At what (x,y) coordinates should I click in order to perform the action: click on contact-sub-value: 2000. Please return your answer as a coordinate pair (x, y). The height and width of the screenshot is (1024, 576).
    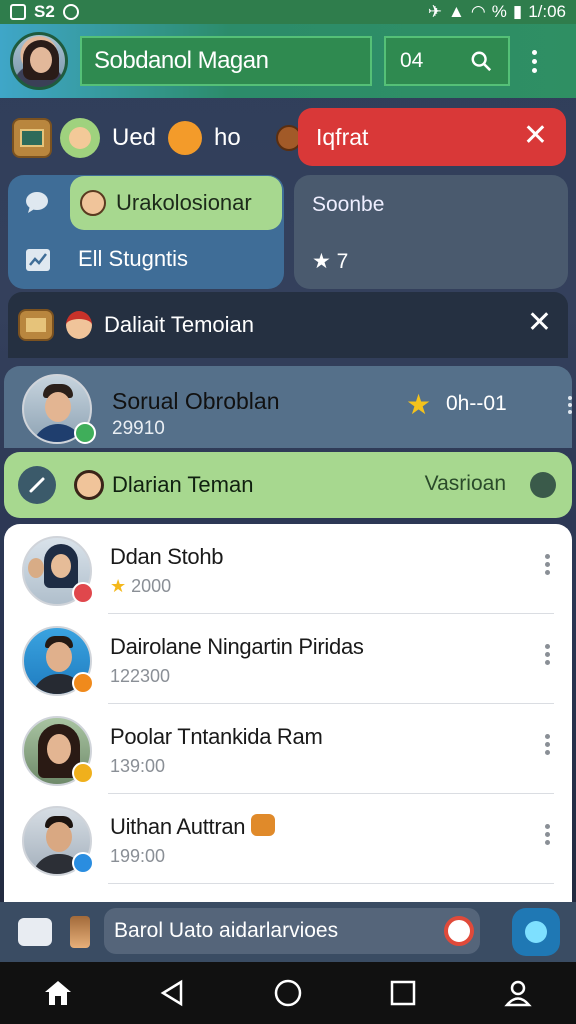
    Looking at the image, I should click on (151, 586).